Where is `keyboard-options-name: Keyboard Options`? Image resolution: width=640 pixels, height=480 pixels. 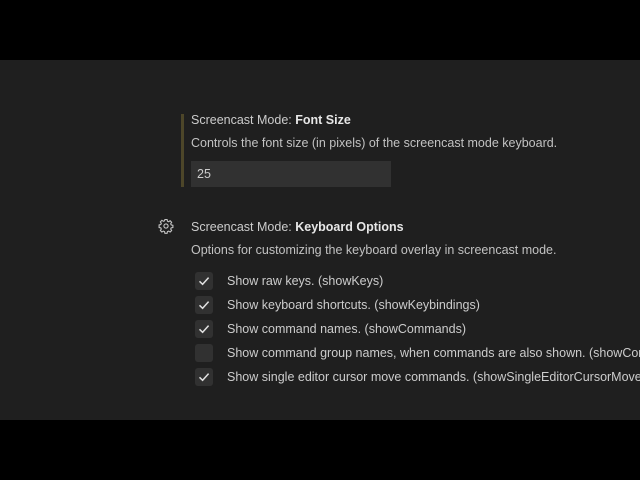 keyboard-options-name: Keyboard Options is located at coordinates (349, 227).